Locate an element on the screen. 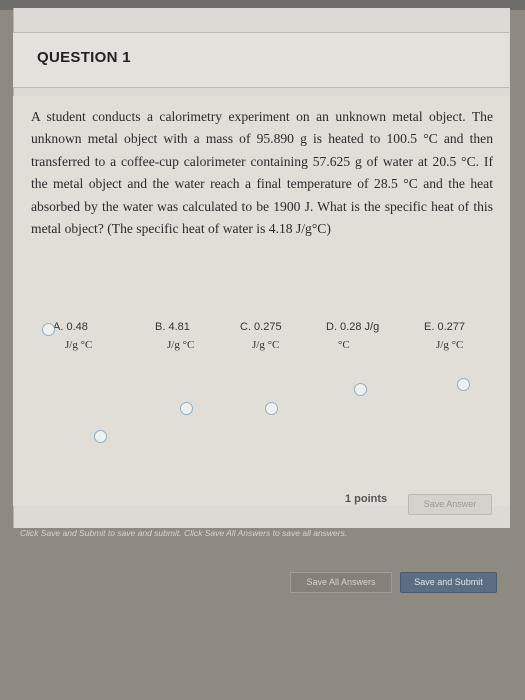  option-a-radio-alt is located at coordinates (100, 436).